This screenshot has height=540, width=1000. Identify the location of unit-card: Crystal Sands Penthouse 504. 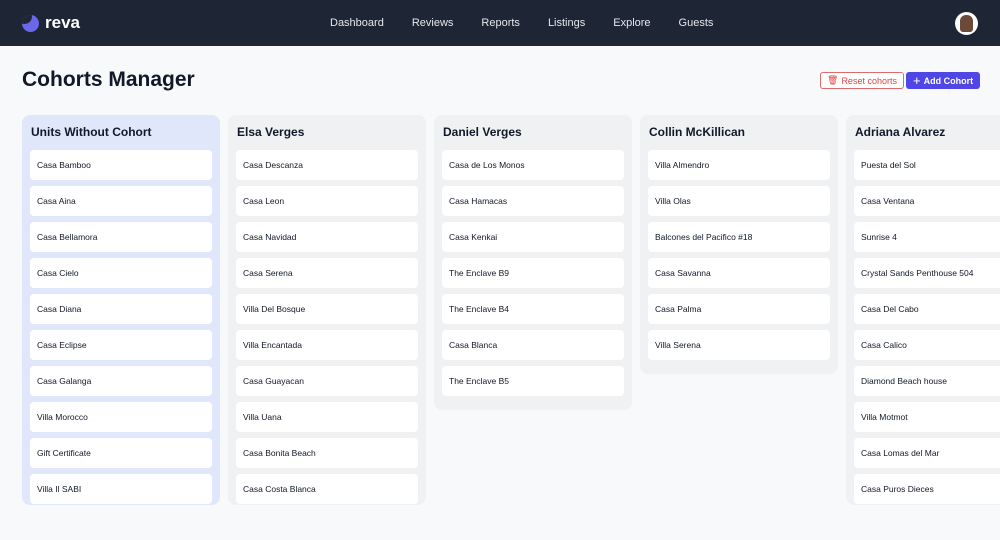
(927, 273).